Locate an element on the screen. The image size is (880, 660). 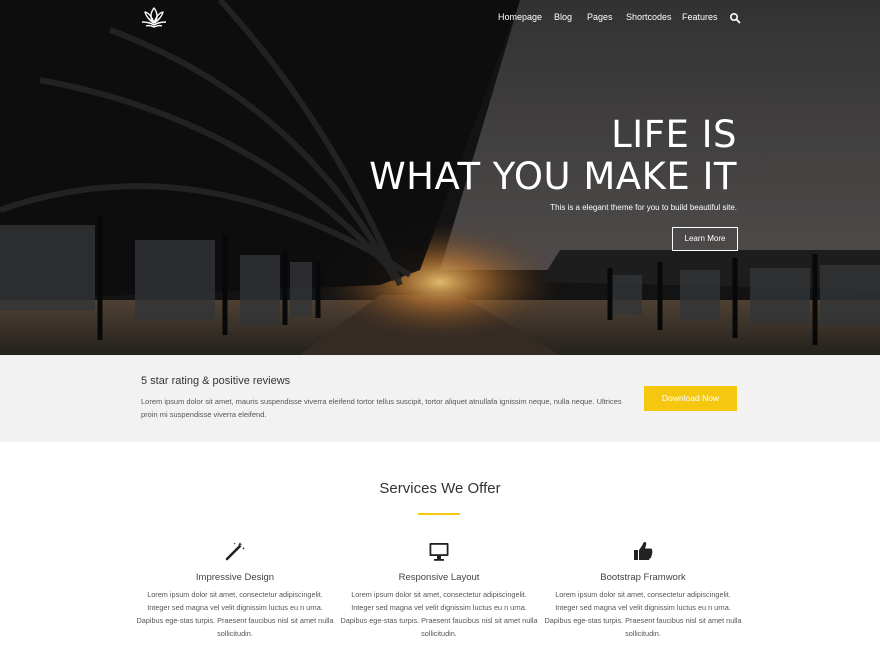
service-title: Bootstrap Framwork is located at coordinates (643, 577).